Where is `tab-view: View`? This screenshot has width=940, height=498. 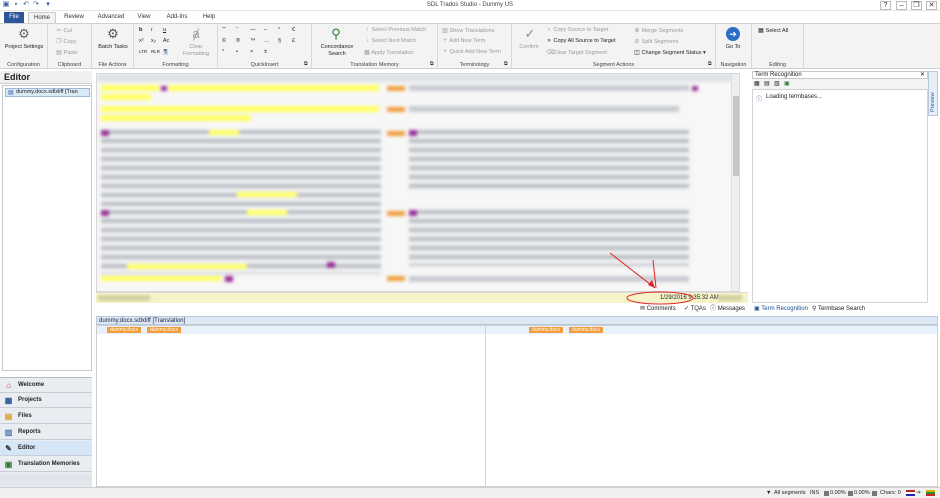 tab-view: View is located at coordinates (144, 17).